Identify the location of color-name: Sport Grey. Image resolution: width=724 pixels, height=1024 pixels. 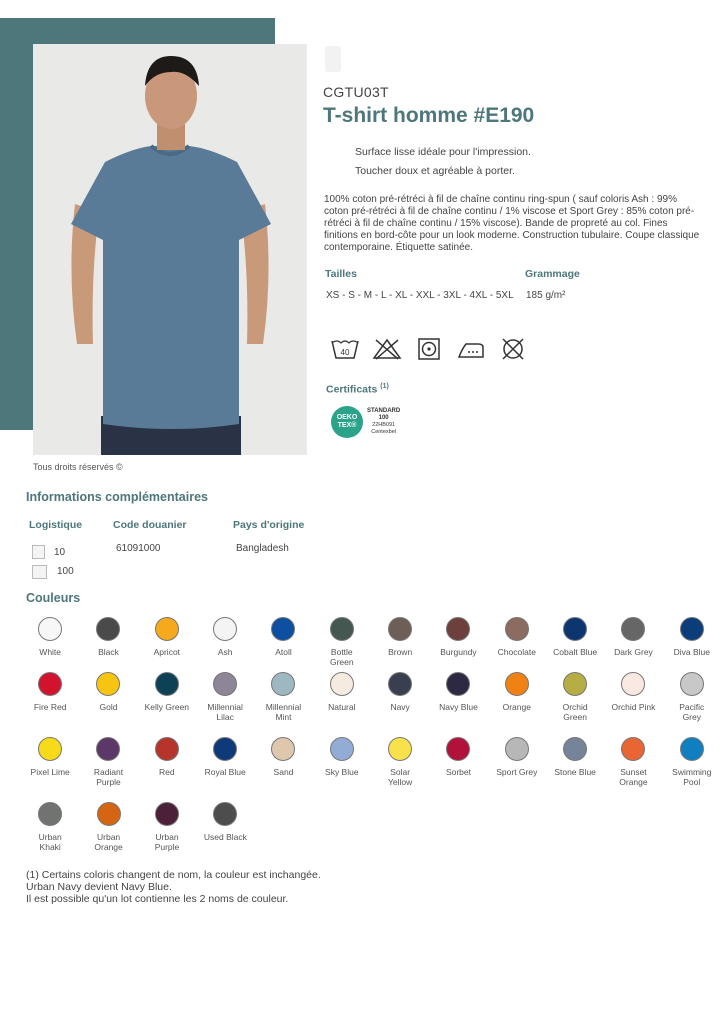
(517, 772).